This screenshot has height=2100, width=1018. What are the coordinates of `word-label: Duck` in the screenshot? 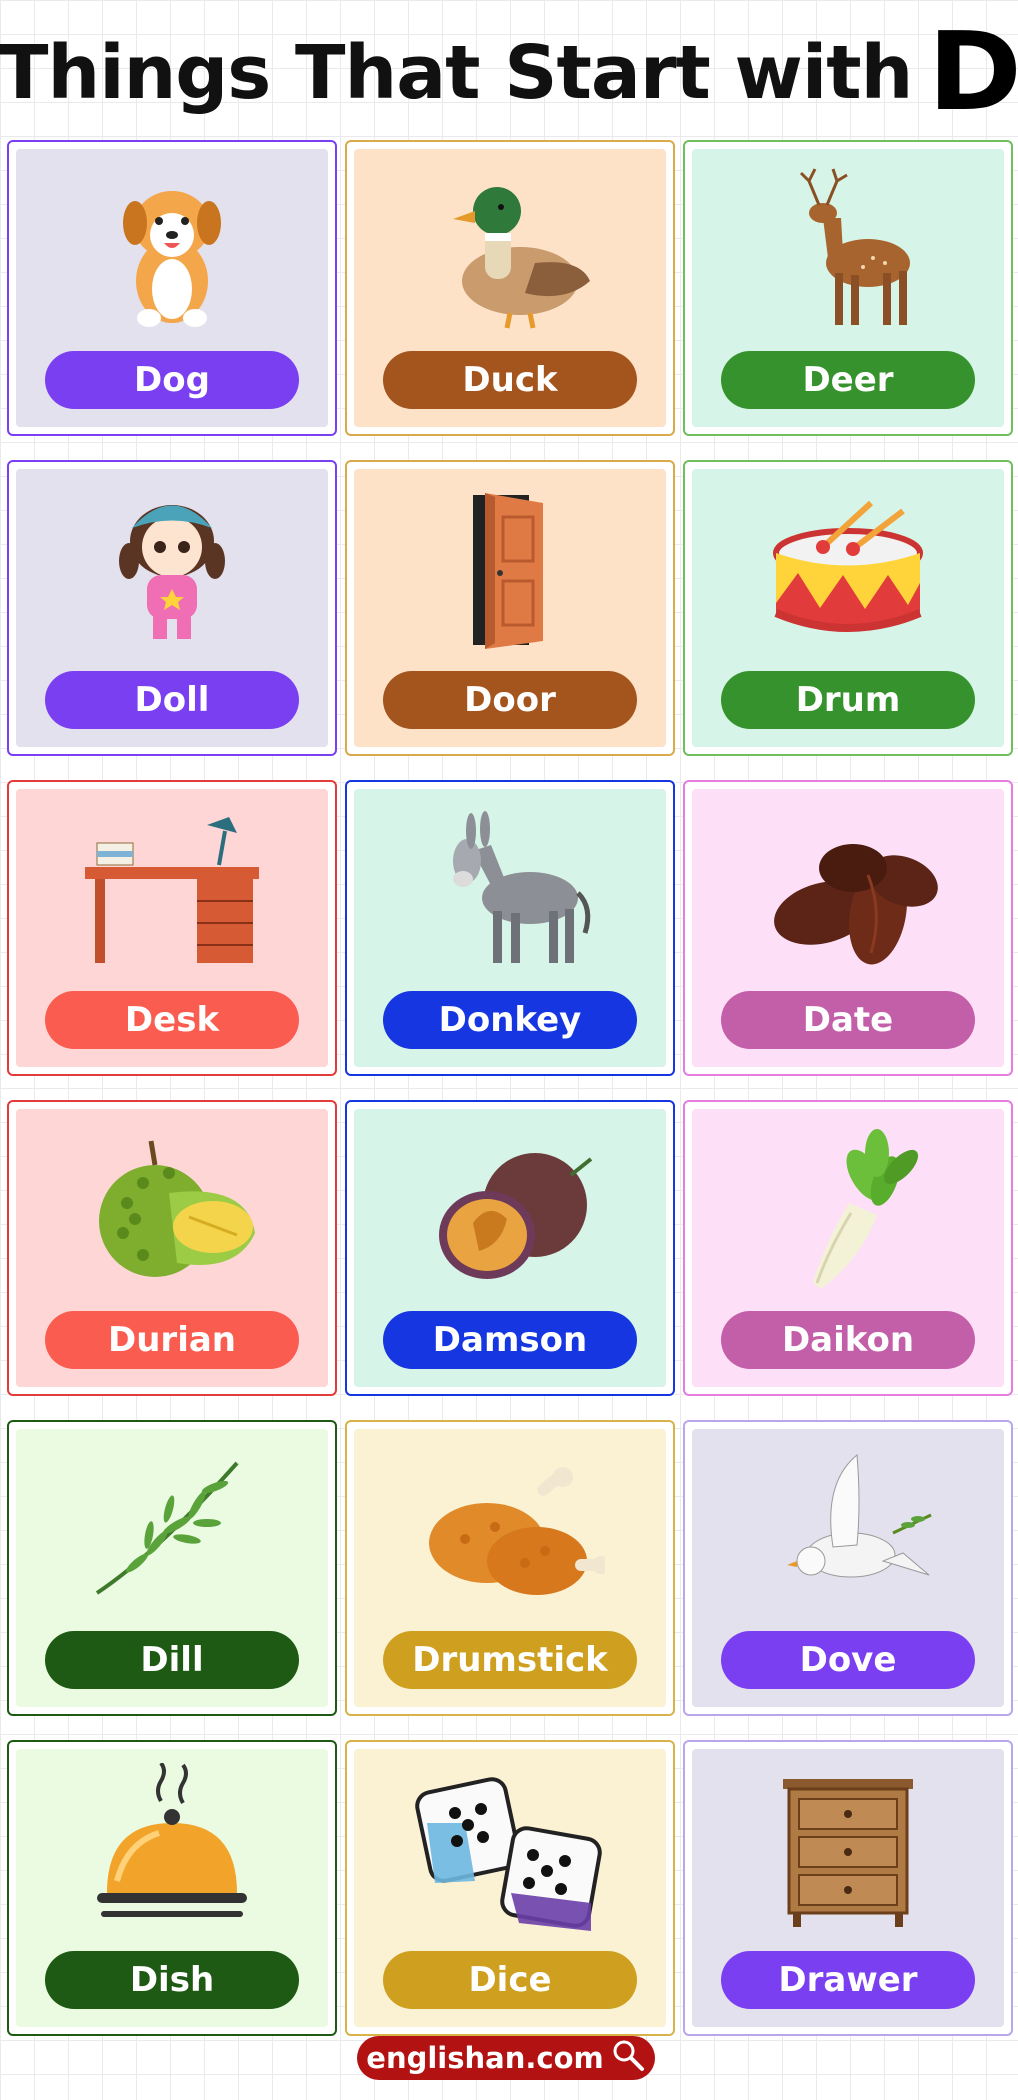 It's located at (510, 380).